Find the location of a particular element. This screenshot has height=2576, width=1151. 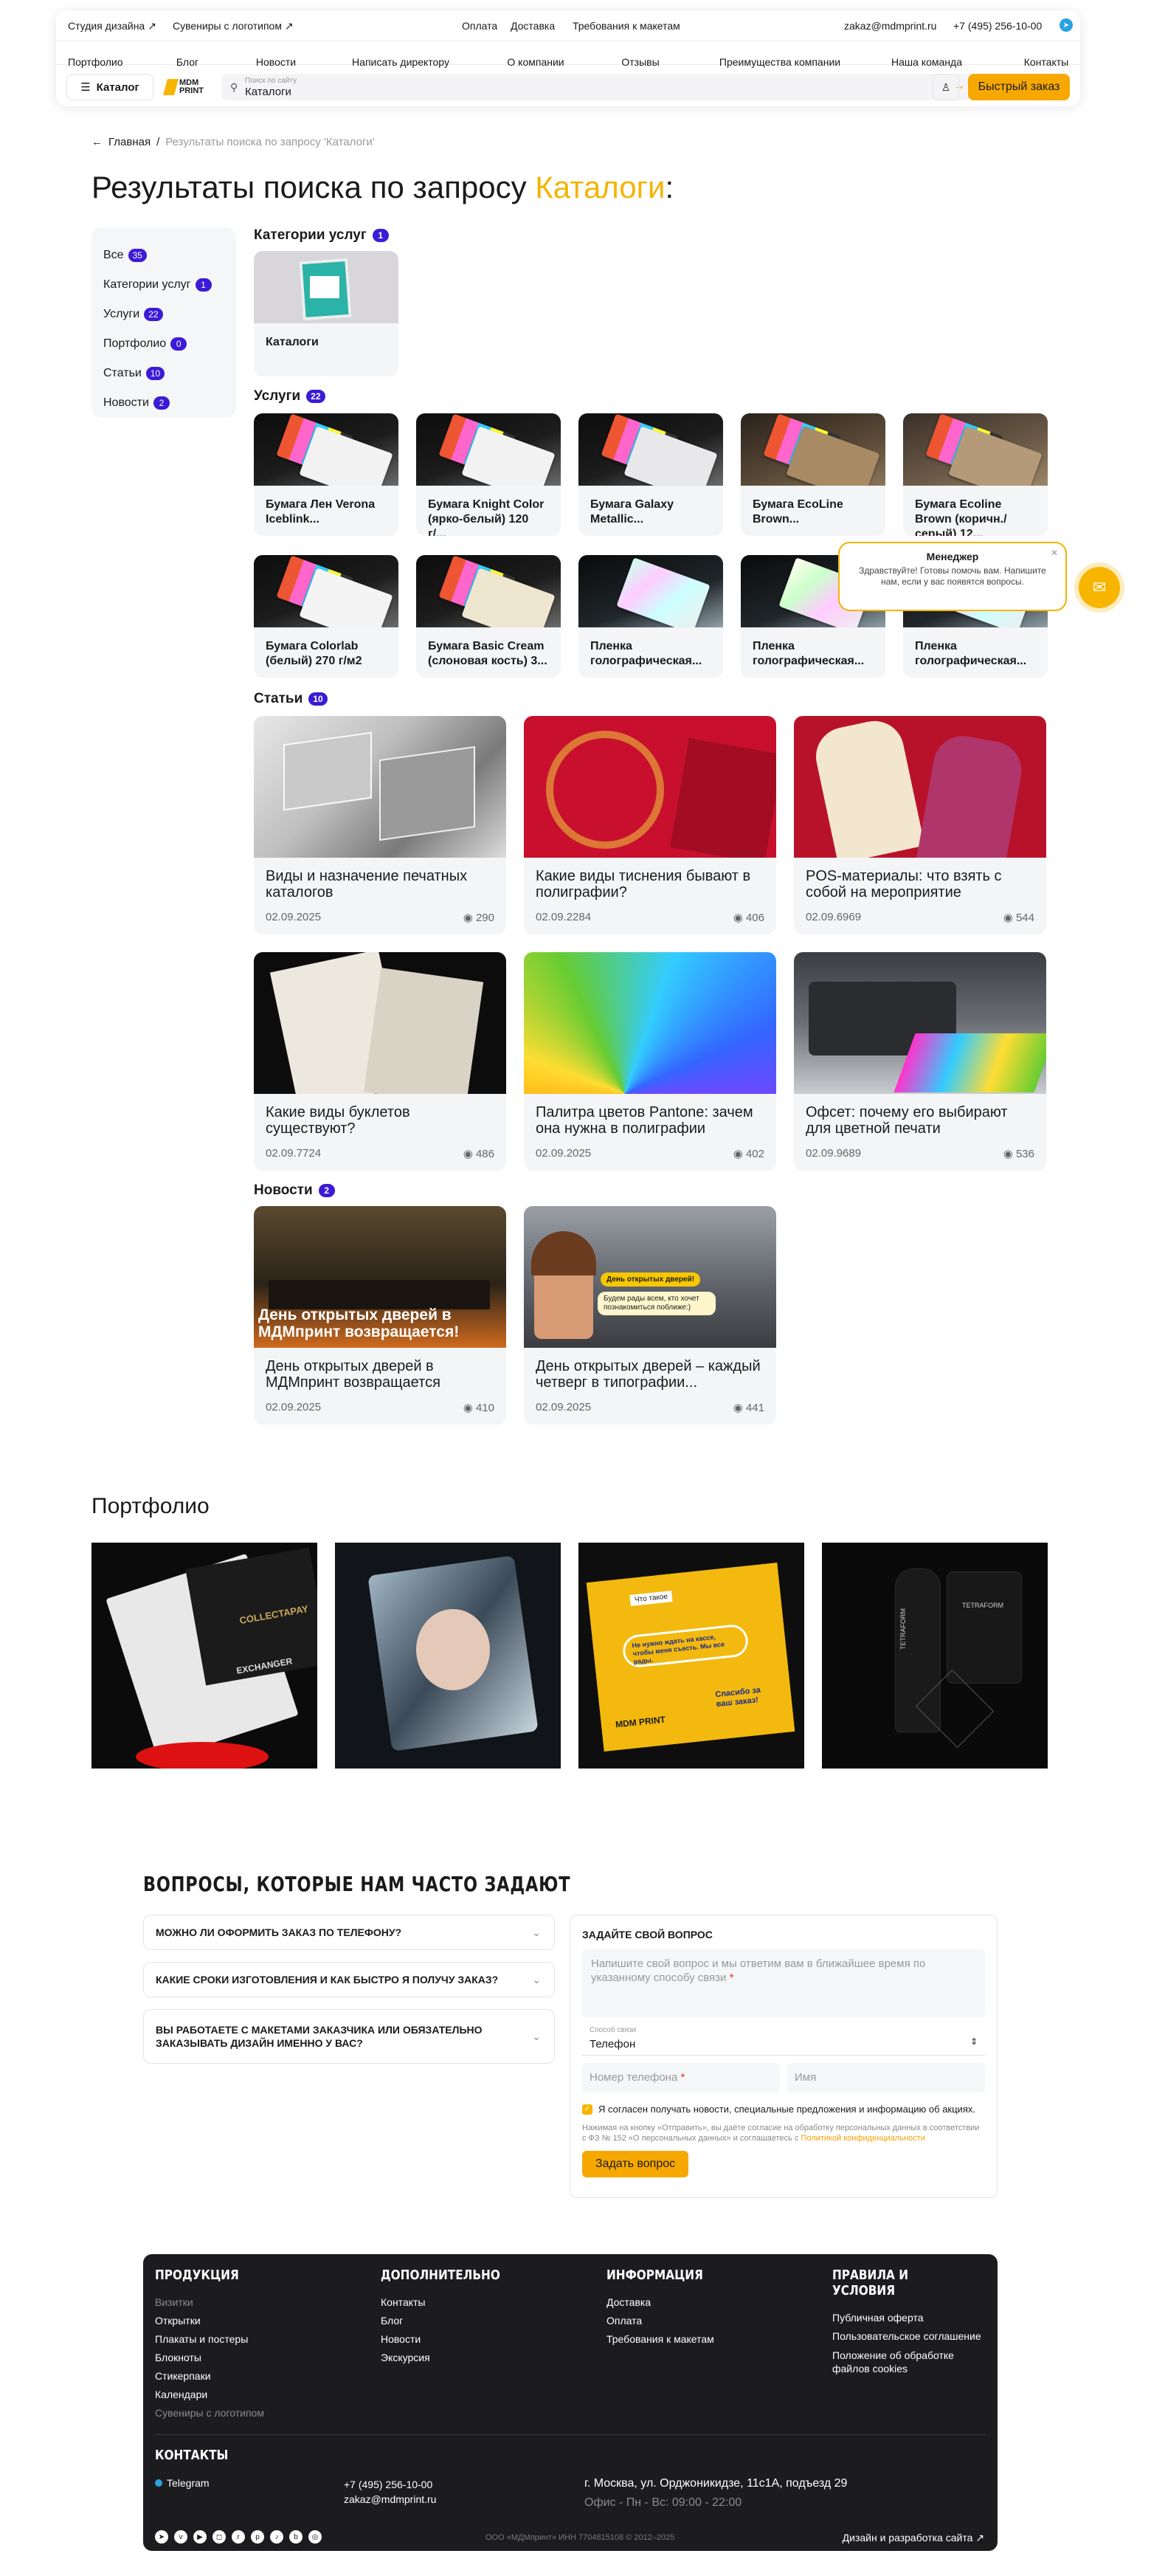

nav-blog: Блог is located at coordinates (187, 62).